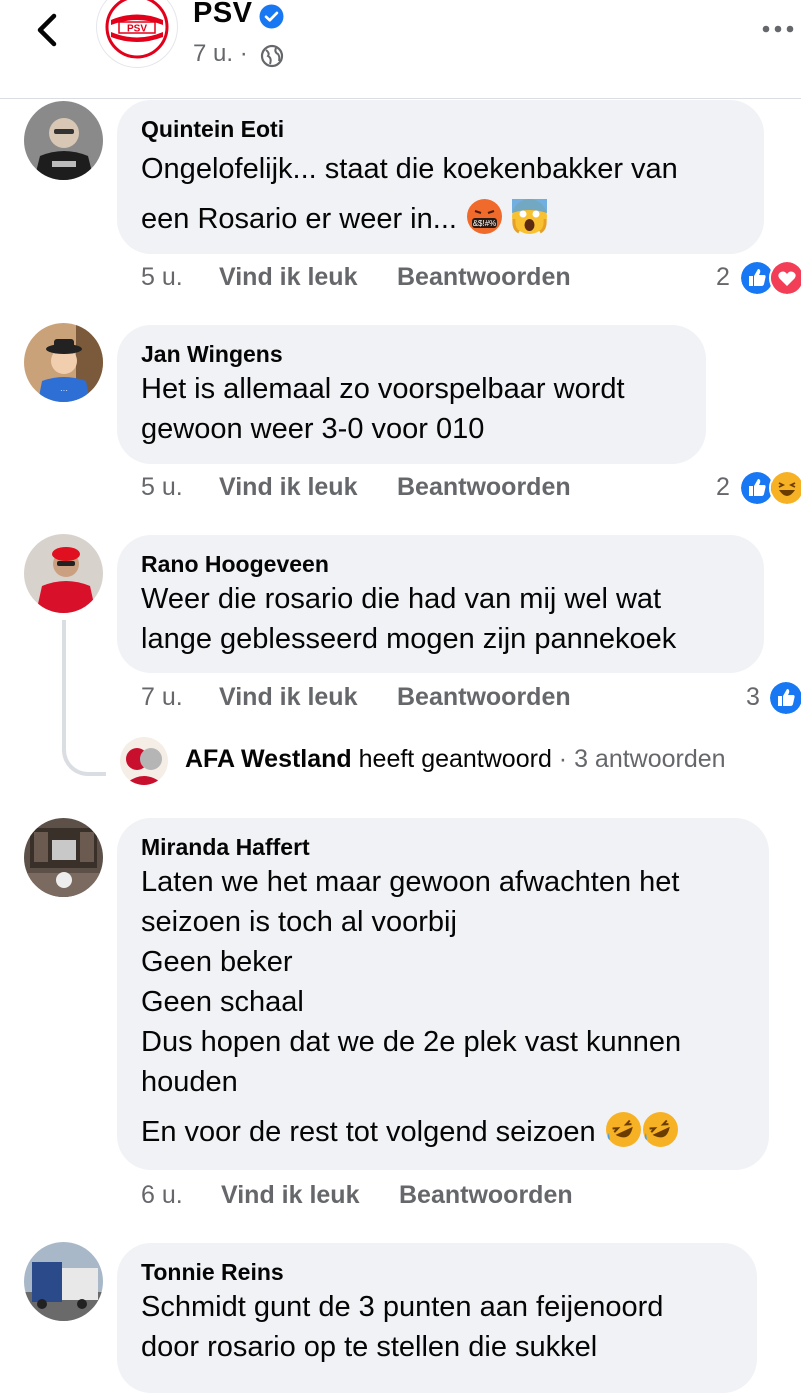 The width and height of the screenshot is (801, 1393). I want to click on more-options-icon, so click(778, 29).